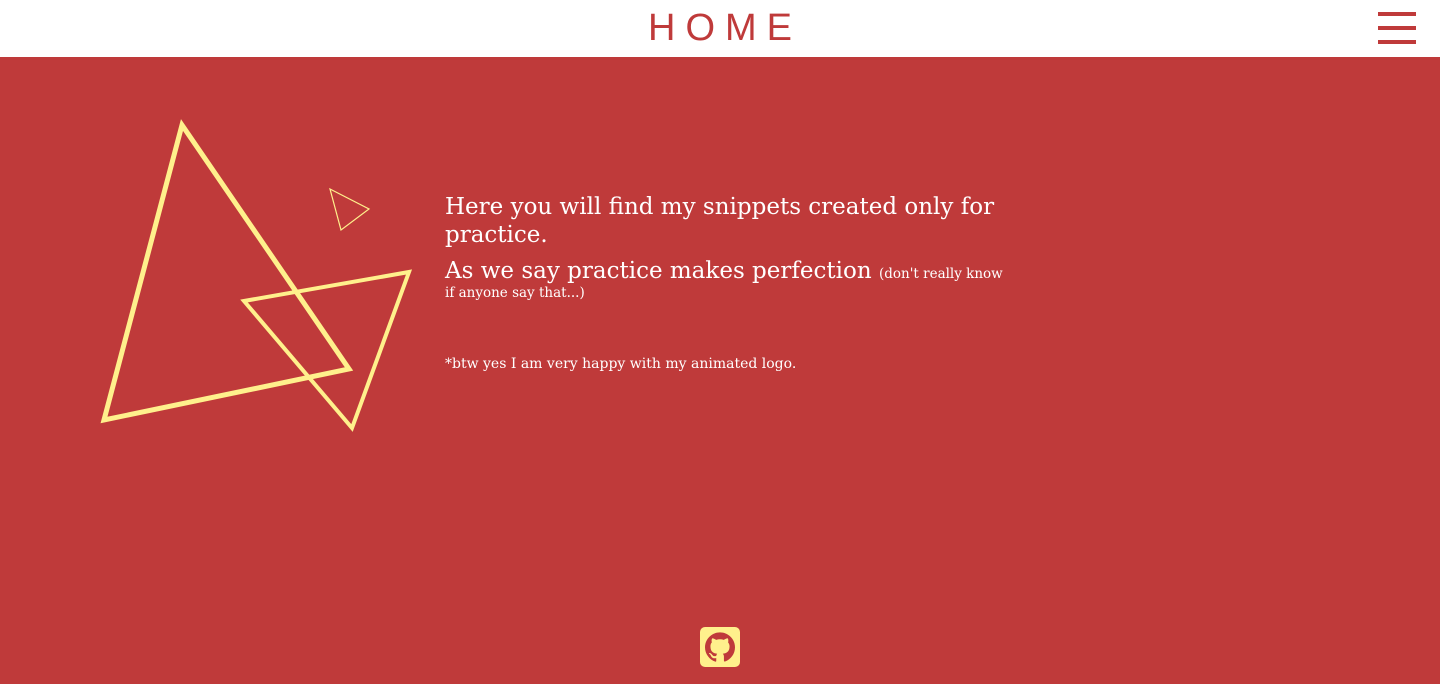 This screenshot has width=1440, height=684. I want to click on medium-triangle, so click(326, 350).